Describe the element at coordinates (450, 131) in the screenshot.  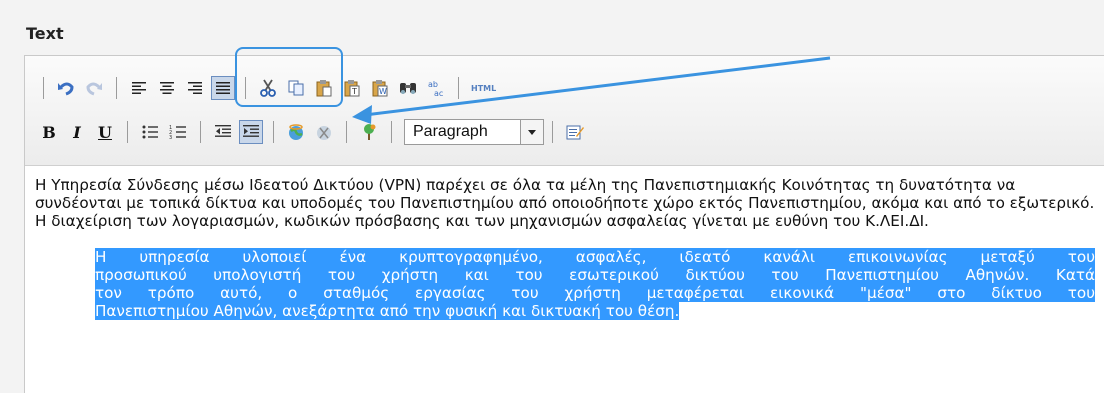
I see `format-select-value: Paragraph` at that location.